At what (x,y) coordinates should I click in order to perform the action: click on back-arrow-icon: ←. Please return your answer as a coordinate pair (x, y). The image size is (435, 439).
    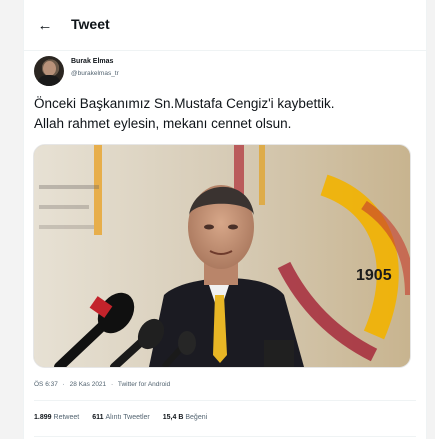
    Looking at the image, I should click on (45, 25).